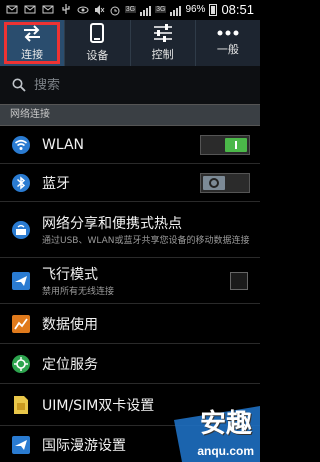 This screenshot has width=320, height=462. What do you see at coordinates (70, 364) in the screenshot?
I see `setting-title: 定位服务` at bounding box center [70, 364].